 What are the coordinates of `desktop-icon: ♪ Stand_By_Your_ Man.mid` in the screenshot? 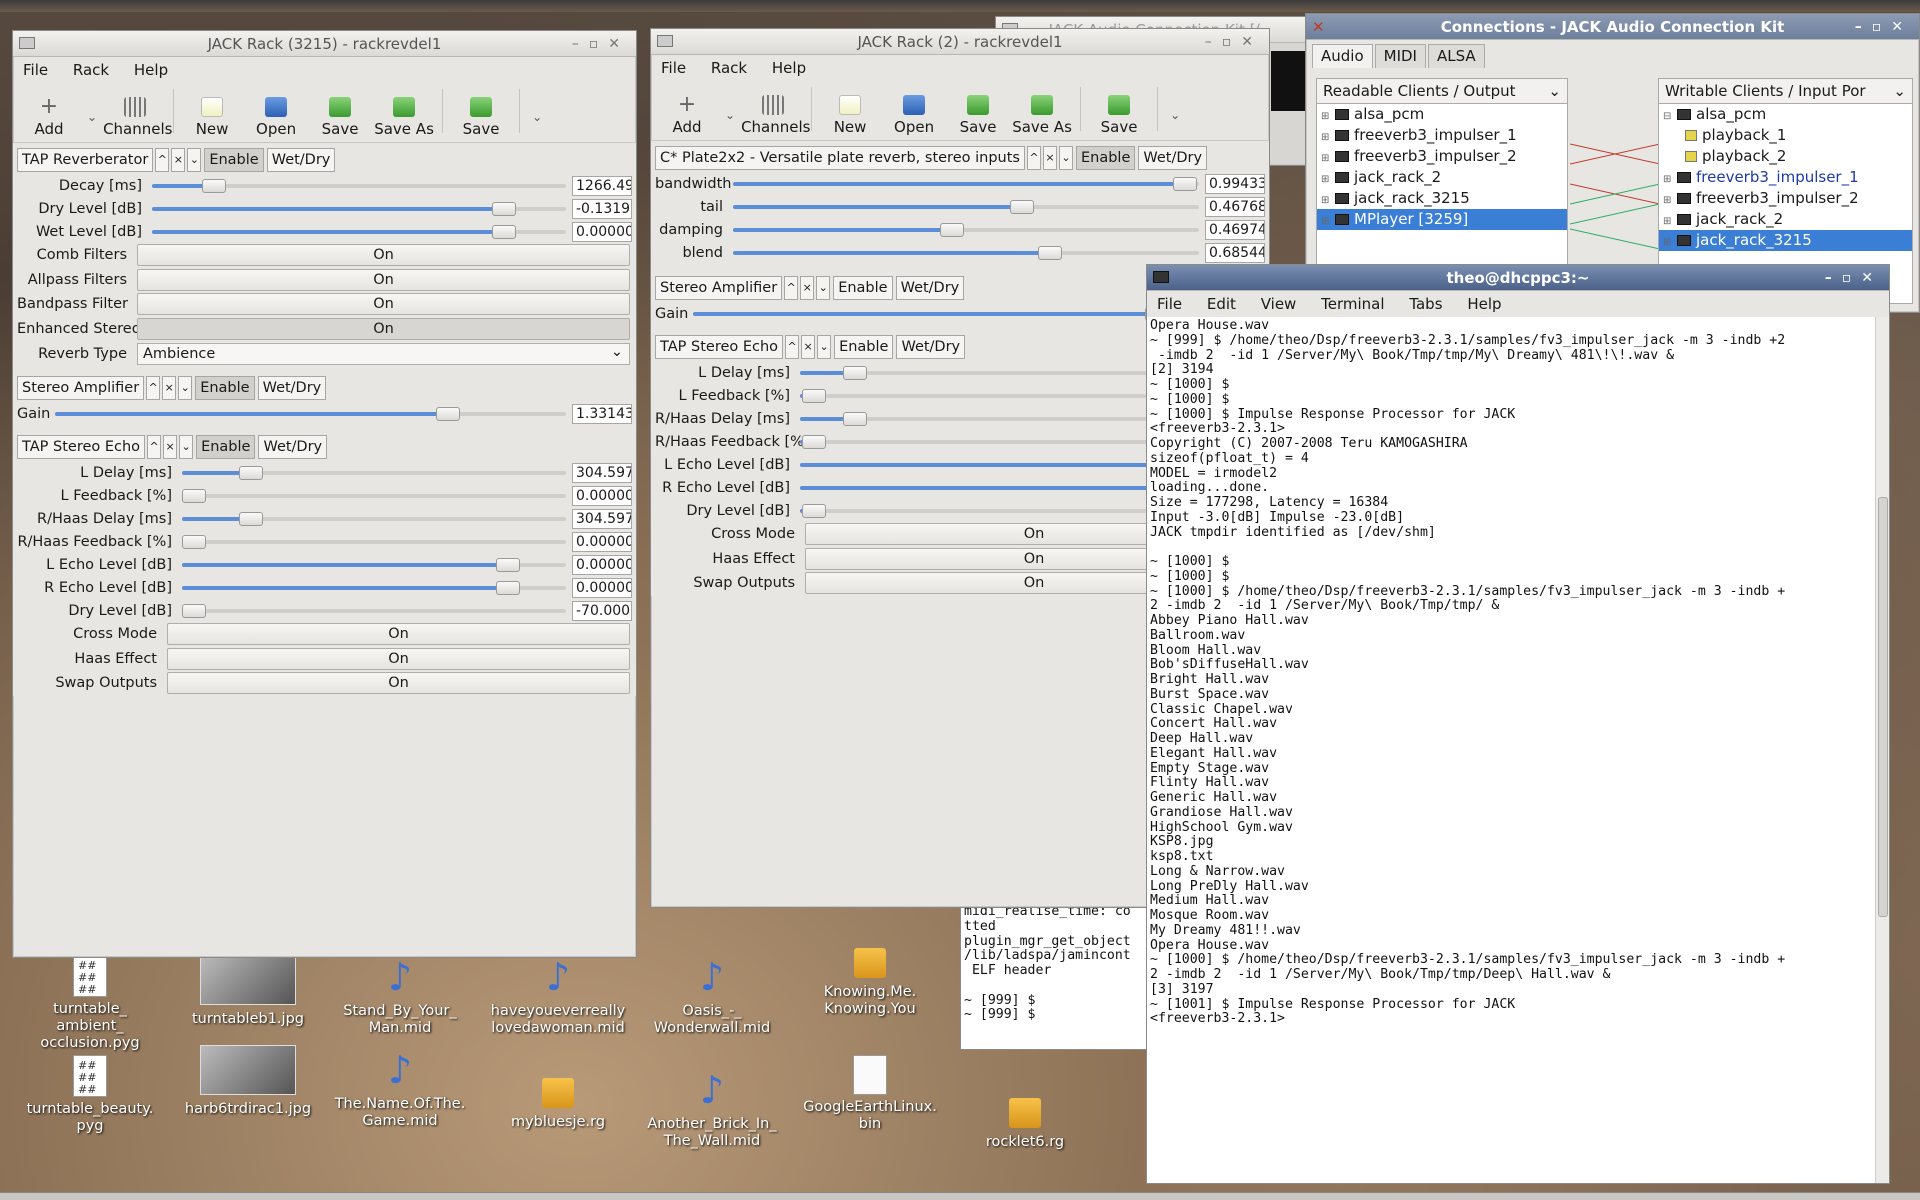 It's located at (400, 996).